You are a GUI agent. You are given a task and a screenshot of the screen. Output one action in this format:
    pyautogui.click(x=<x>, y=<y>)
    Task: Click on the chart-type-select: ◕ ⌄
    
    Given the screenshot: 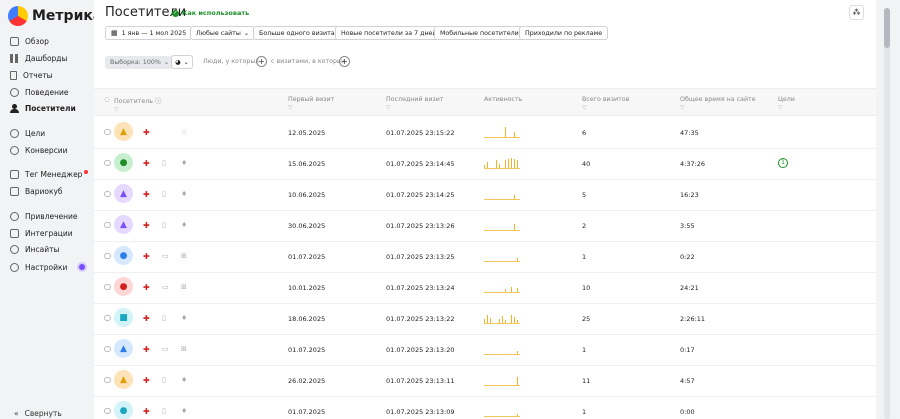 What is the action you would take?
    pyautogui.click(x=182, y=62)
    